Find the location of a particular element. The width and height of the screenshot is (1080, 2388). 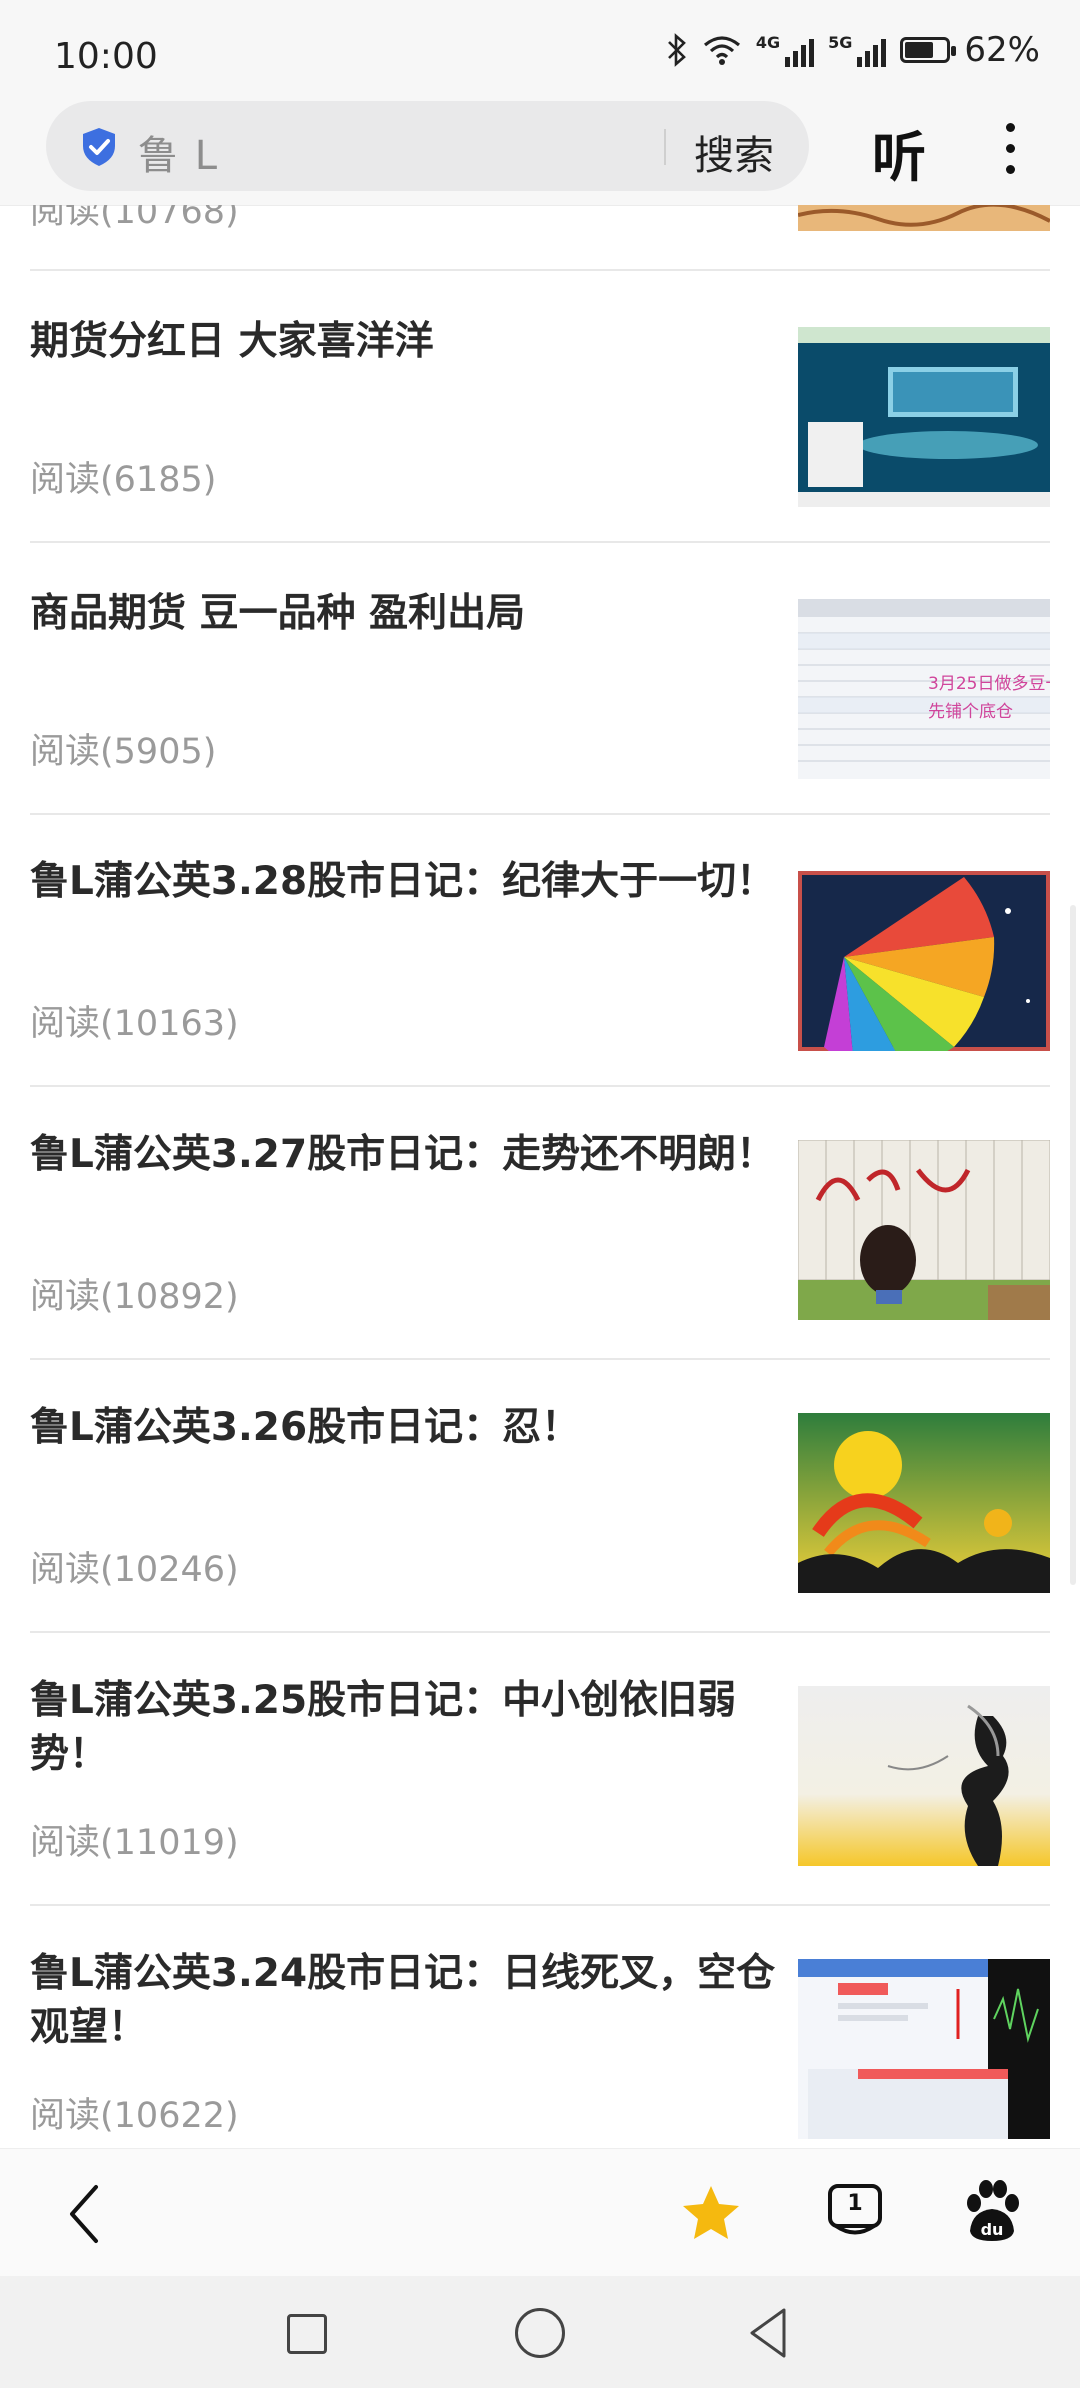

tab-count: 1 is located at coordinates (855, 2203).